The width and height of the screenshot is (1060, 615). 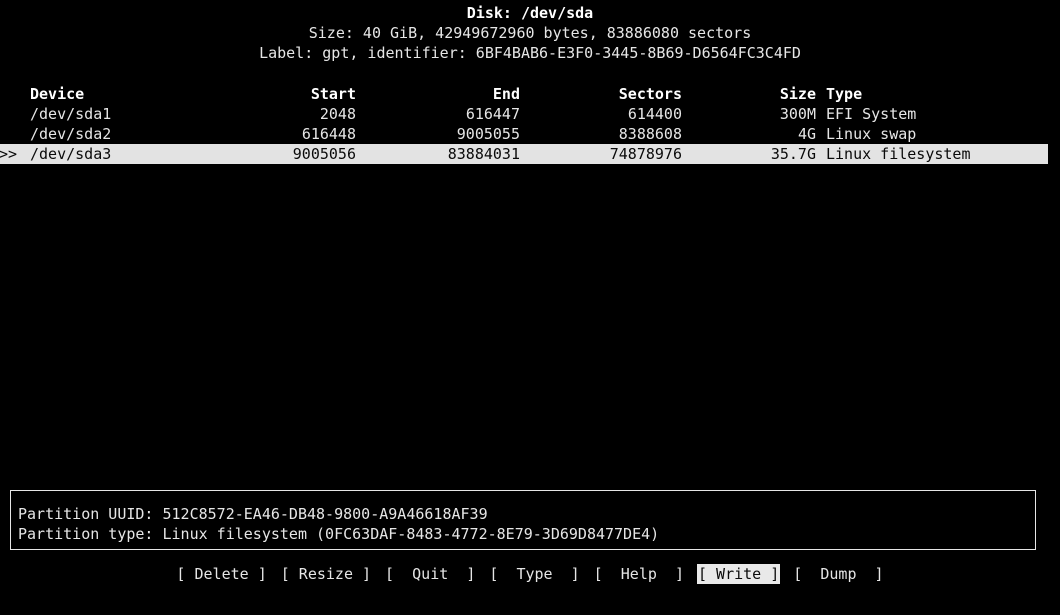 I want to click on menu-button-write: [ Write ], so click(x=738, y=574).